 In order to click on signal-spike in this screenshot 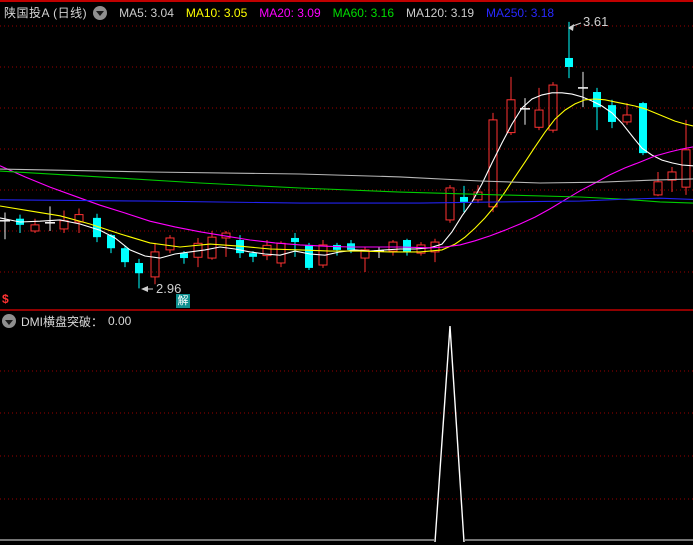, I will do `click(449, 434)`.